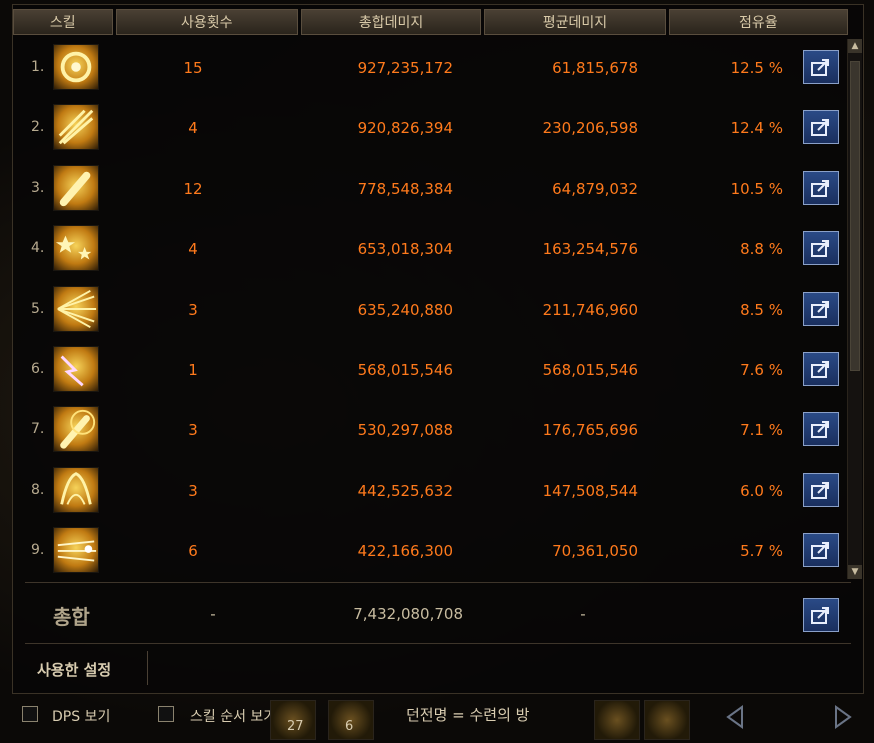 The image size is (874, 743). Describe the element at coordinates (76, 429) in the screenshot. I see `skill-club-strike-icon` at that location.